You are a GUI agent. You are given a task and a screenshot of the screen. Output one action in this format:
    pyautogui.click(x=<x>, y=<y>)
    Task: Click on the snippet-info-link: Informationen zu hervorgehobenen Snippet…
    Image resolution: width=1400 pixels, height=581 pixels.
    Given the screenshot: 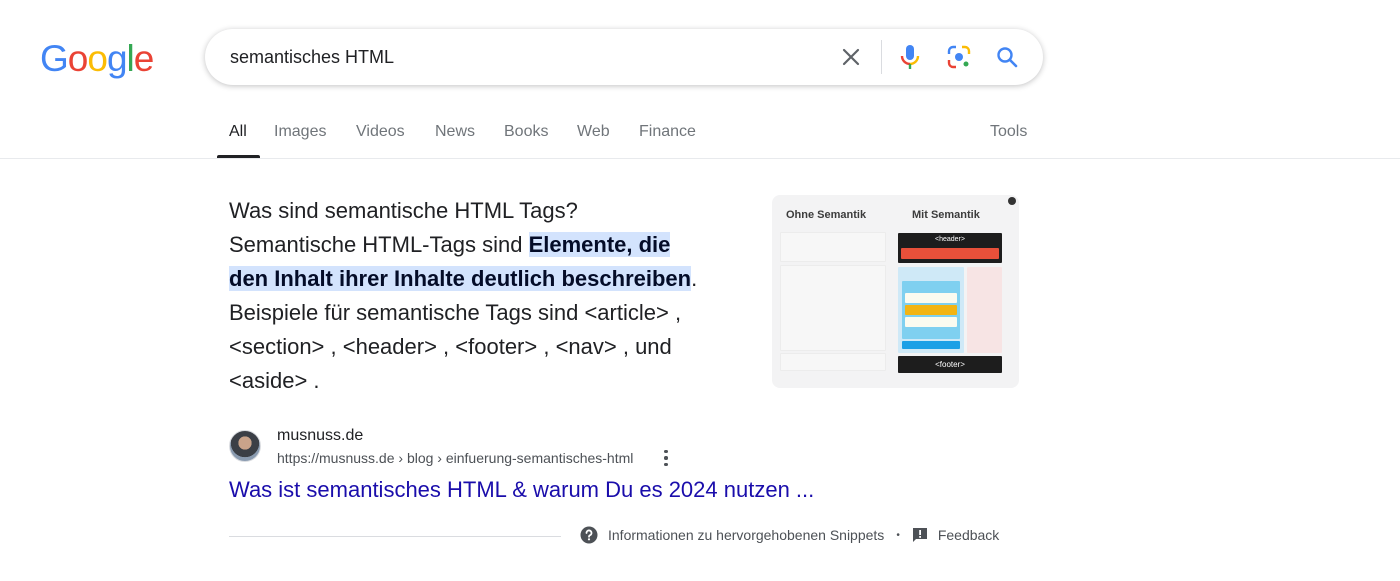 What is the action you would take?
    pyautogui.click(x=732, y=535)
    